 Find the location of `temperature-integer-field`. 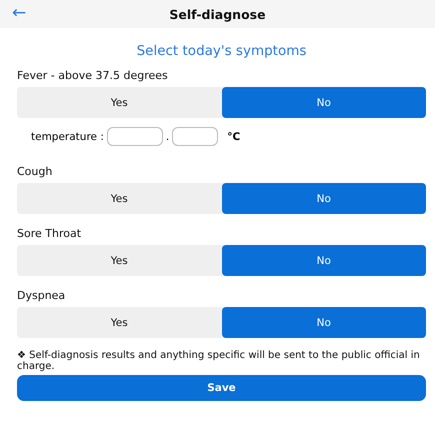

temperature-integer-field is located at coordinates (134, 136).